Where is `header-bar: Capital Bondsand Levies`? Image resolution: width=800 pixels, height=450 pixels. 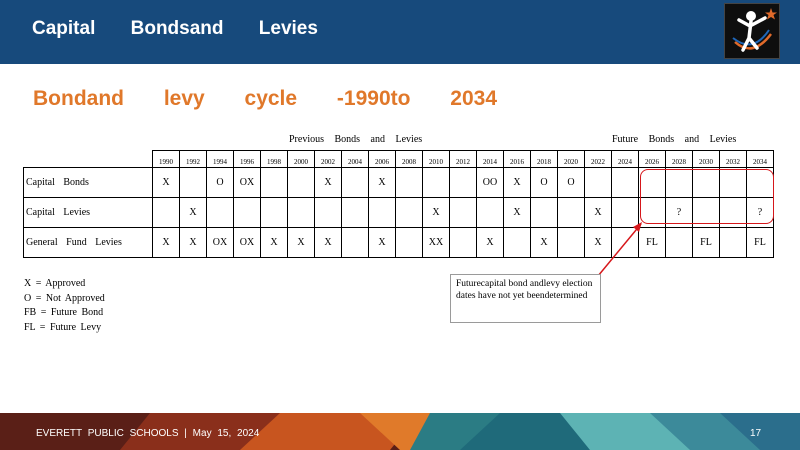 header-bar: Capital Bondsand Levies is located at coordinates (400, 32).